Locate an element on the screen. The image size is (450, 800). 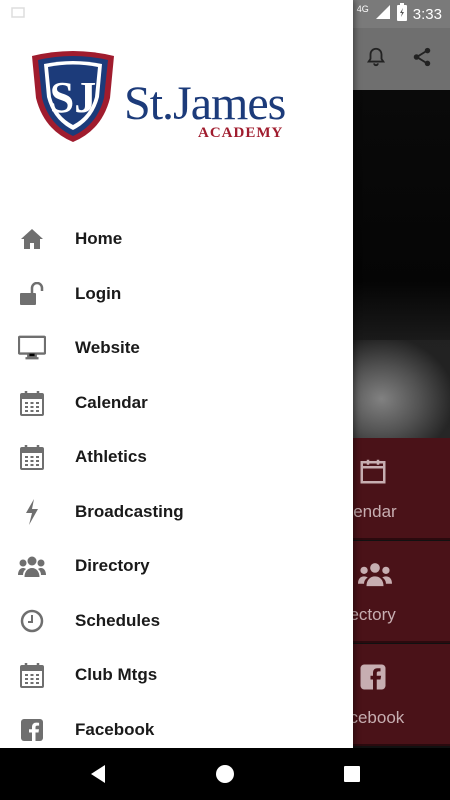
menu-item-website: Website is located at coordinates (176, 348).